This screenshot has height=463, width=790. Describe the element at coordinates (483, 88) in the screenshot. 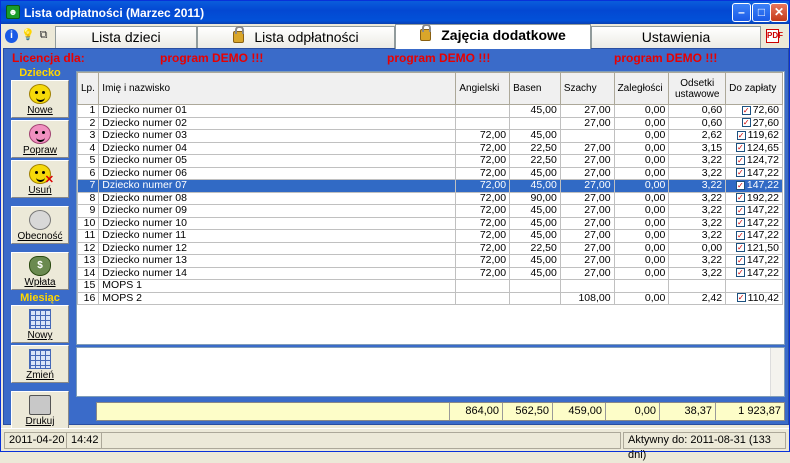

I see `col-angielski: Angielski` at that location.